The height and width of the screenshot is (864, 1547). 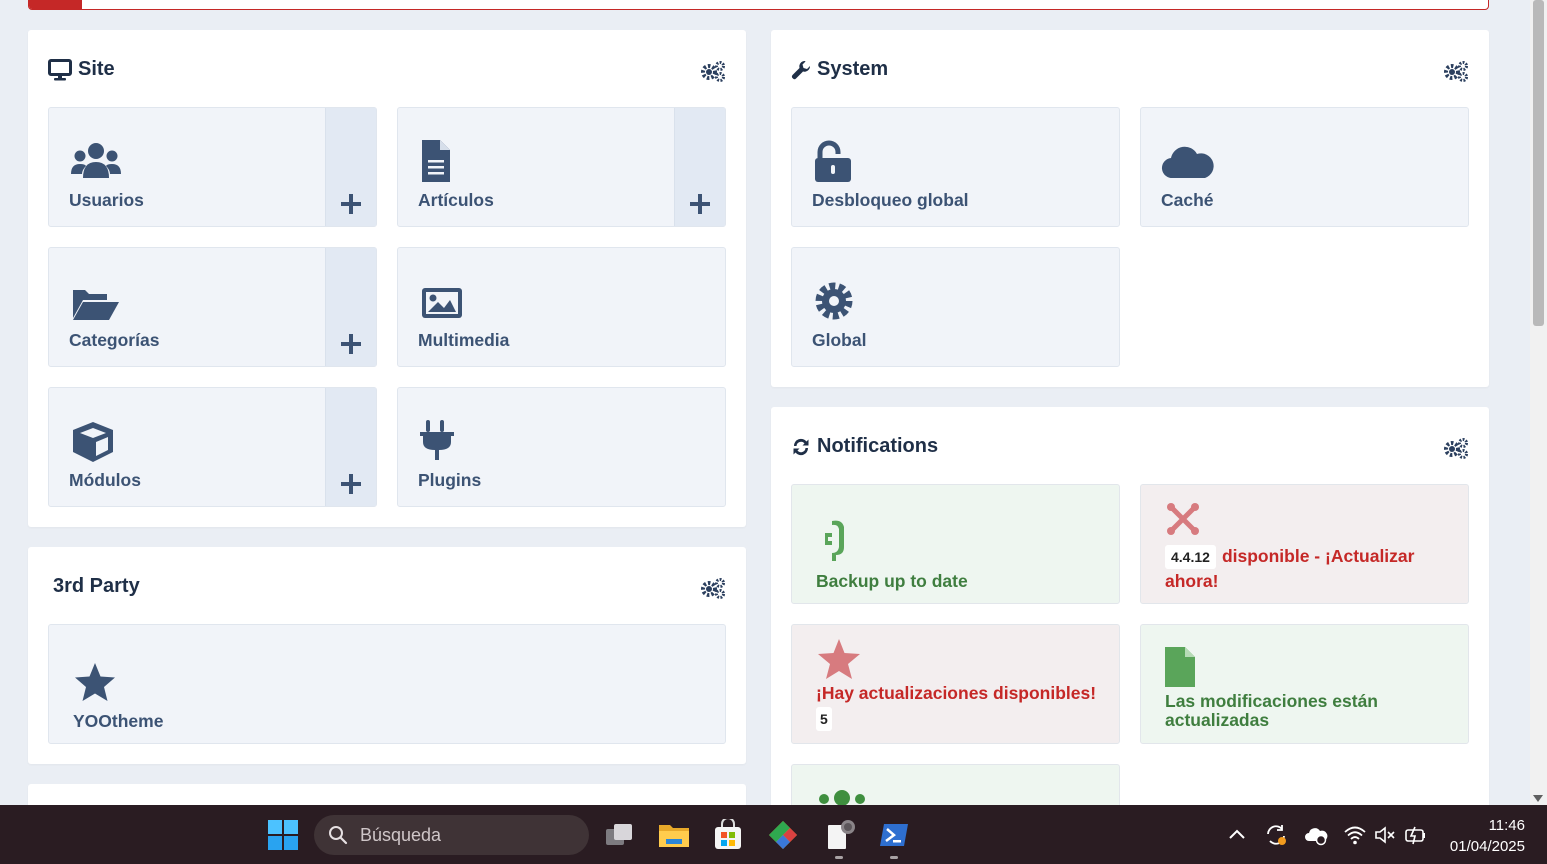 What do you see at coordinates (1276, 835) in the screenshot?
I see `sync-status-icon` at bounding box center [1276, 835].